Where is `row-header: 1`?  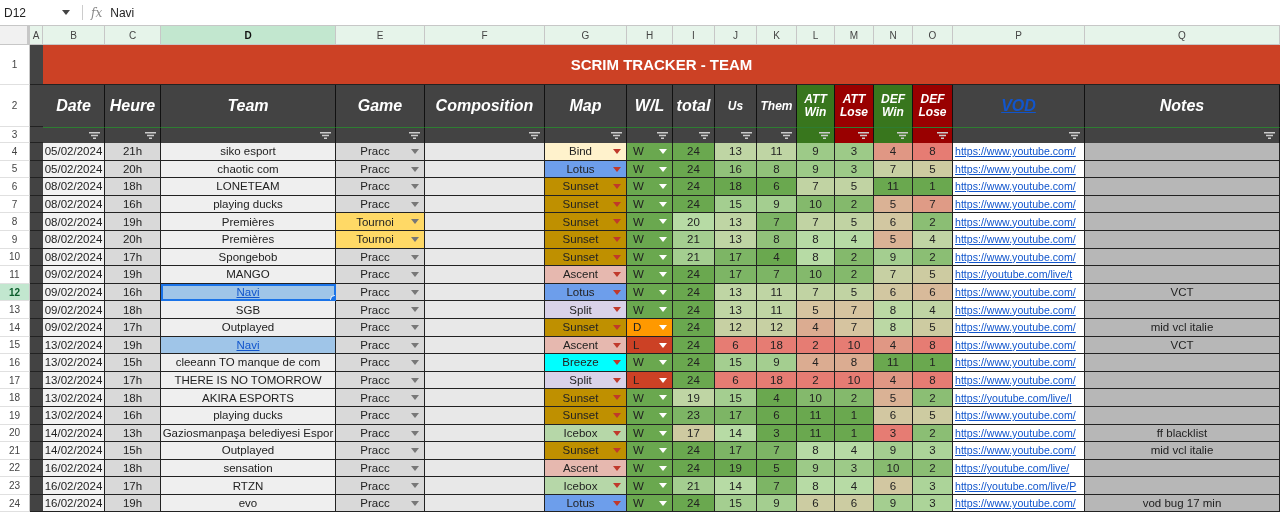 row-header: 1 is located at coordinates (15, 65).